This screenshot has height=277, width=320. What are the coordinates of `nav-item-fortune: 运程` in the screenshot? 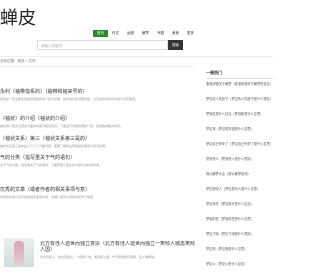 It's located at (130, 33).